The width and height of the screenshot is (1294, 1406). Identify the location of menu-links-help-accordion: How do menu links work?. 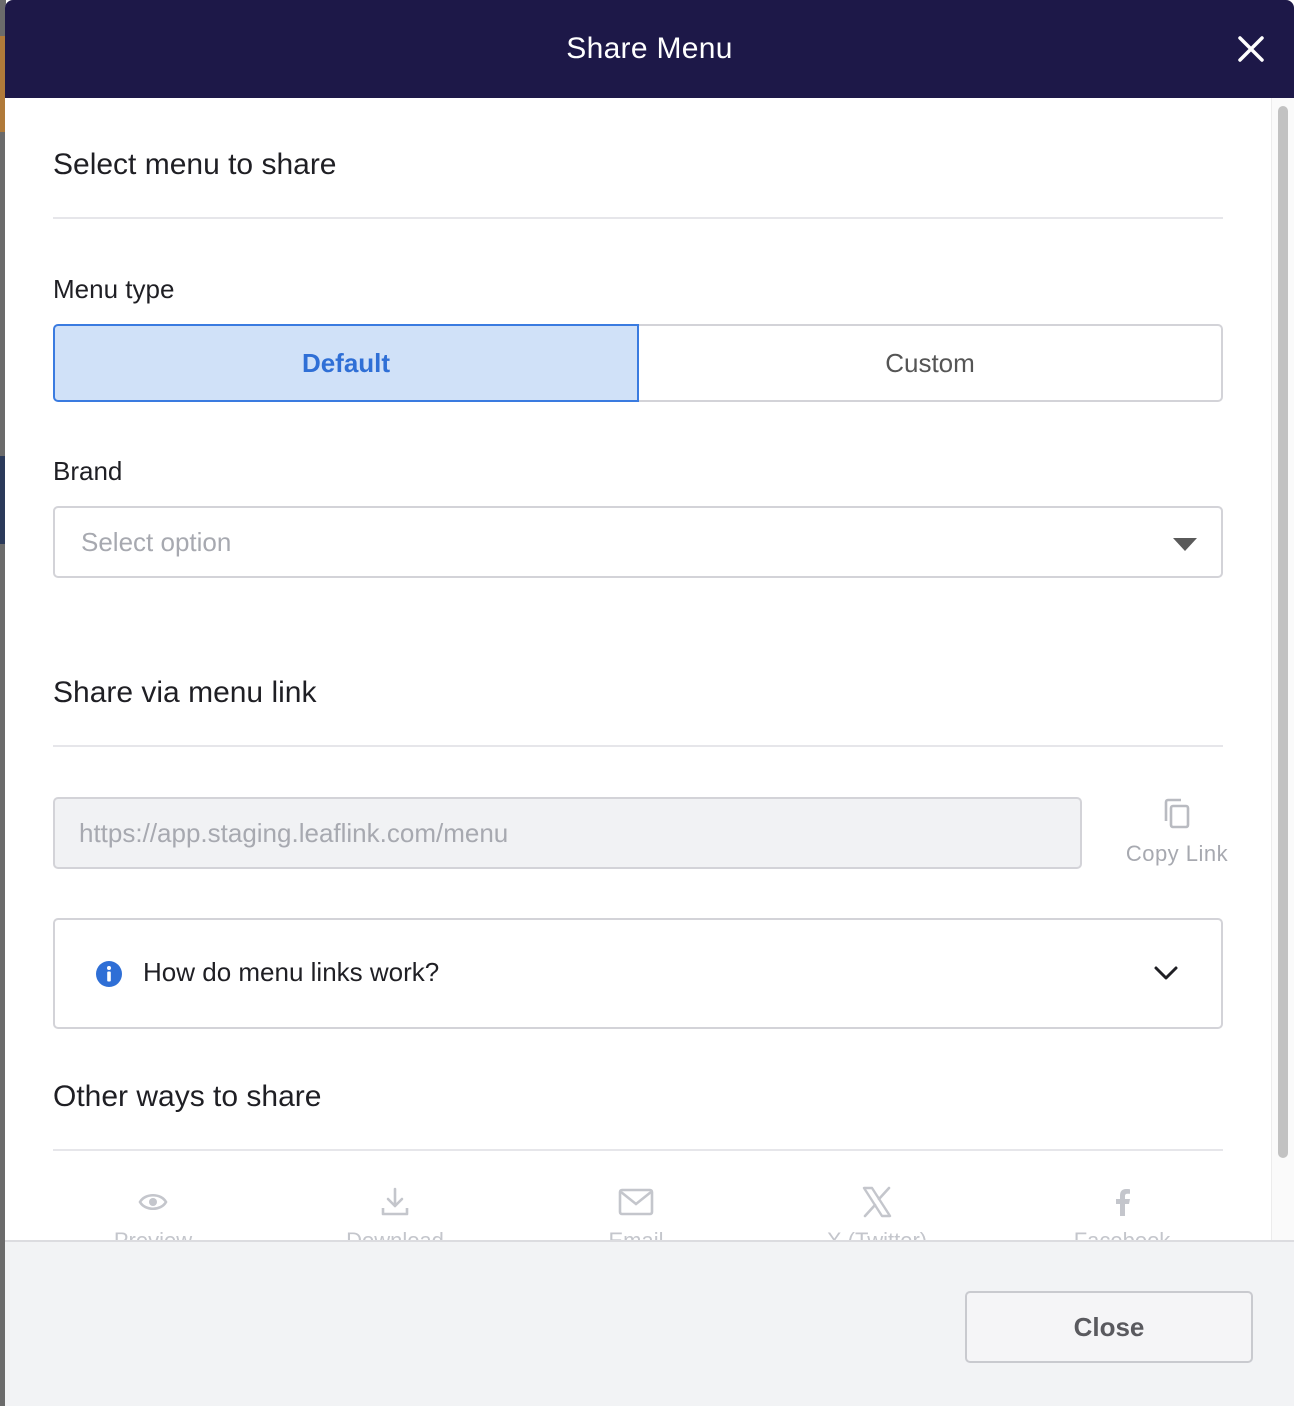
(638, 973).